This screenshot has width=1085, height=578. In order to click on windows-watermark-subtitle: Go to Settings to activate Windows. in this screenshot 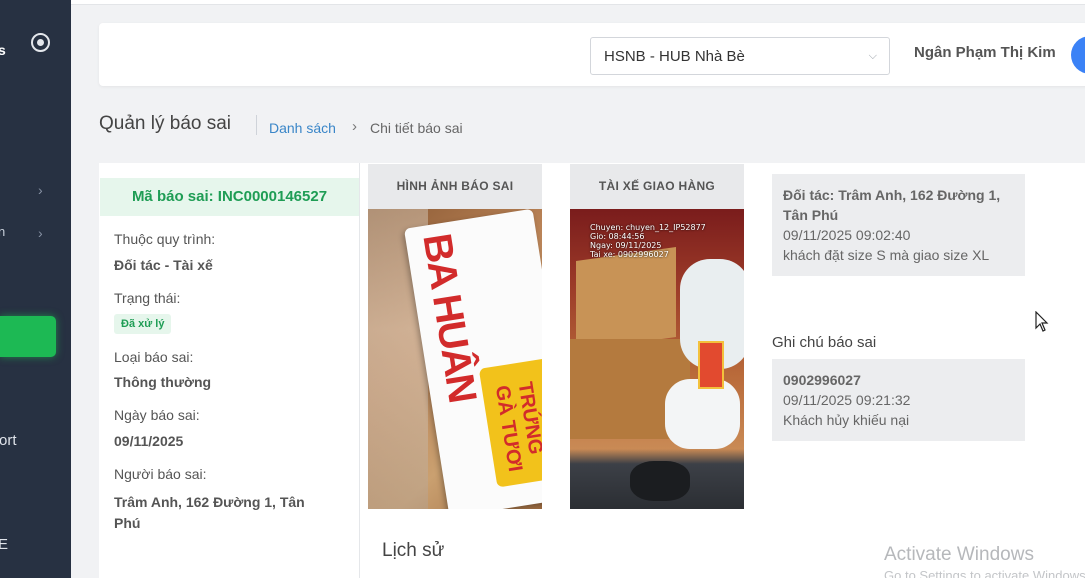, I will do `click(984, 573)`.